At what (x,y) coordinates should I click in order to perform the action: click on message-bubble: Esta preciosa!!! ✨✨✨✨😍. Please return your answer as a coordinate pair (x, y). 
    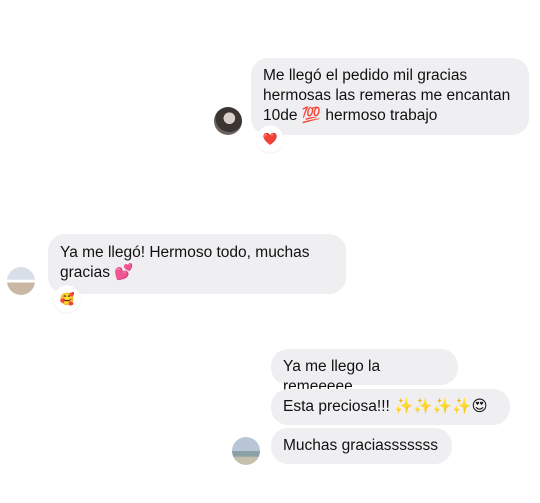
    Looking at the image, I should click on (390, 407).